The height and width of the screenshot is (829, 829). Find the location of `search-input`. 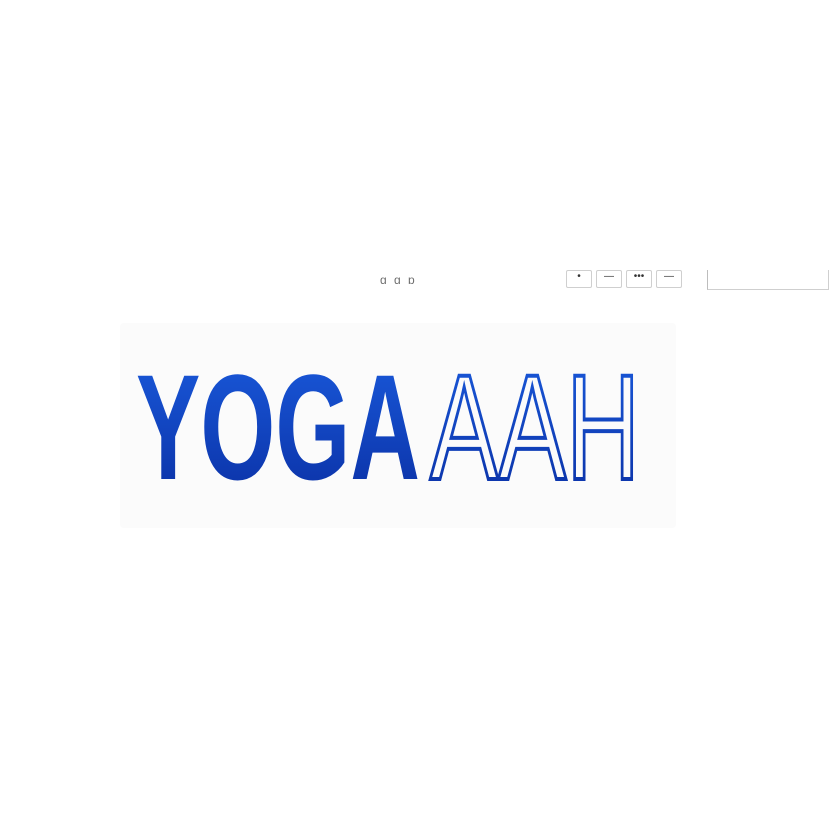

search-input is located at coordinates (768, 279).